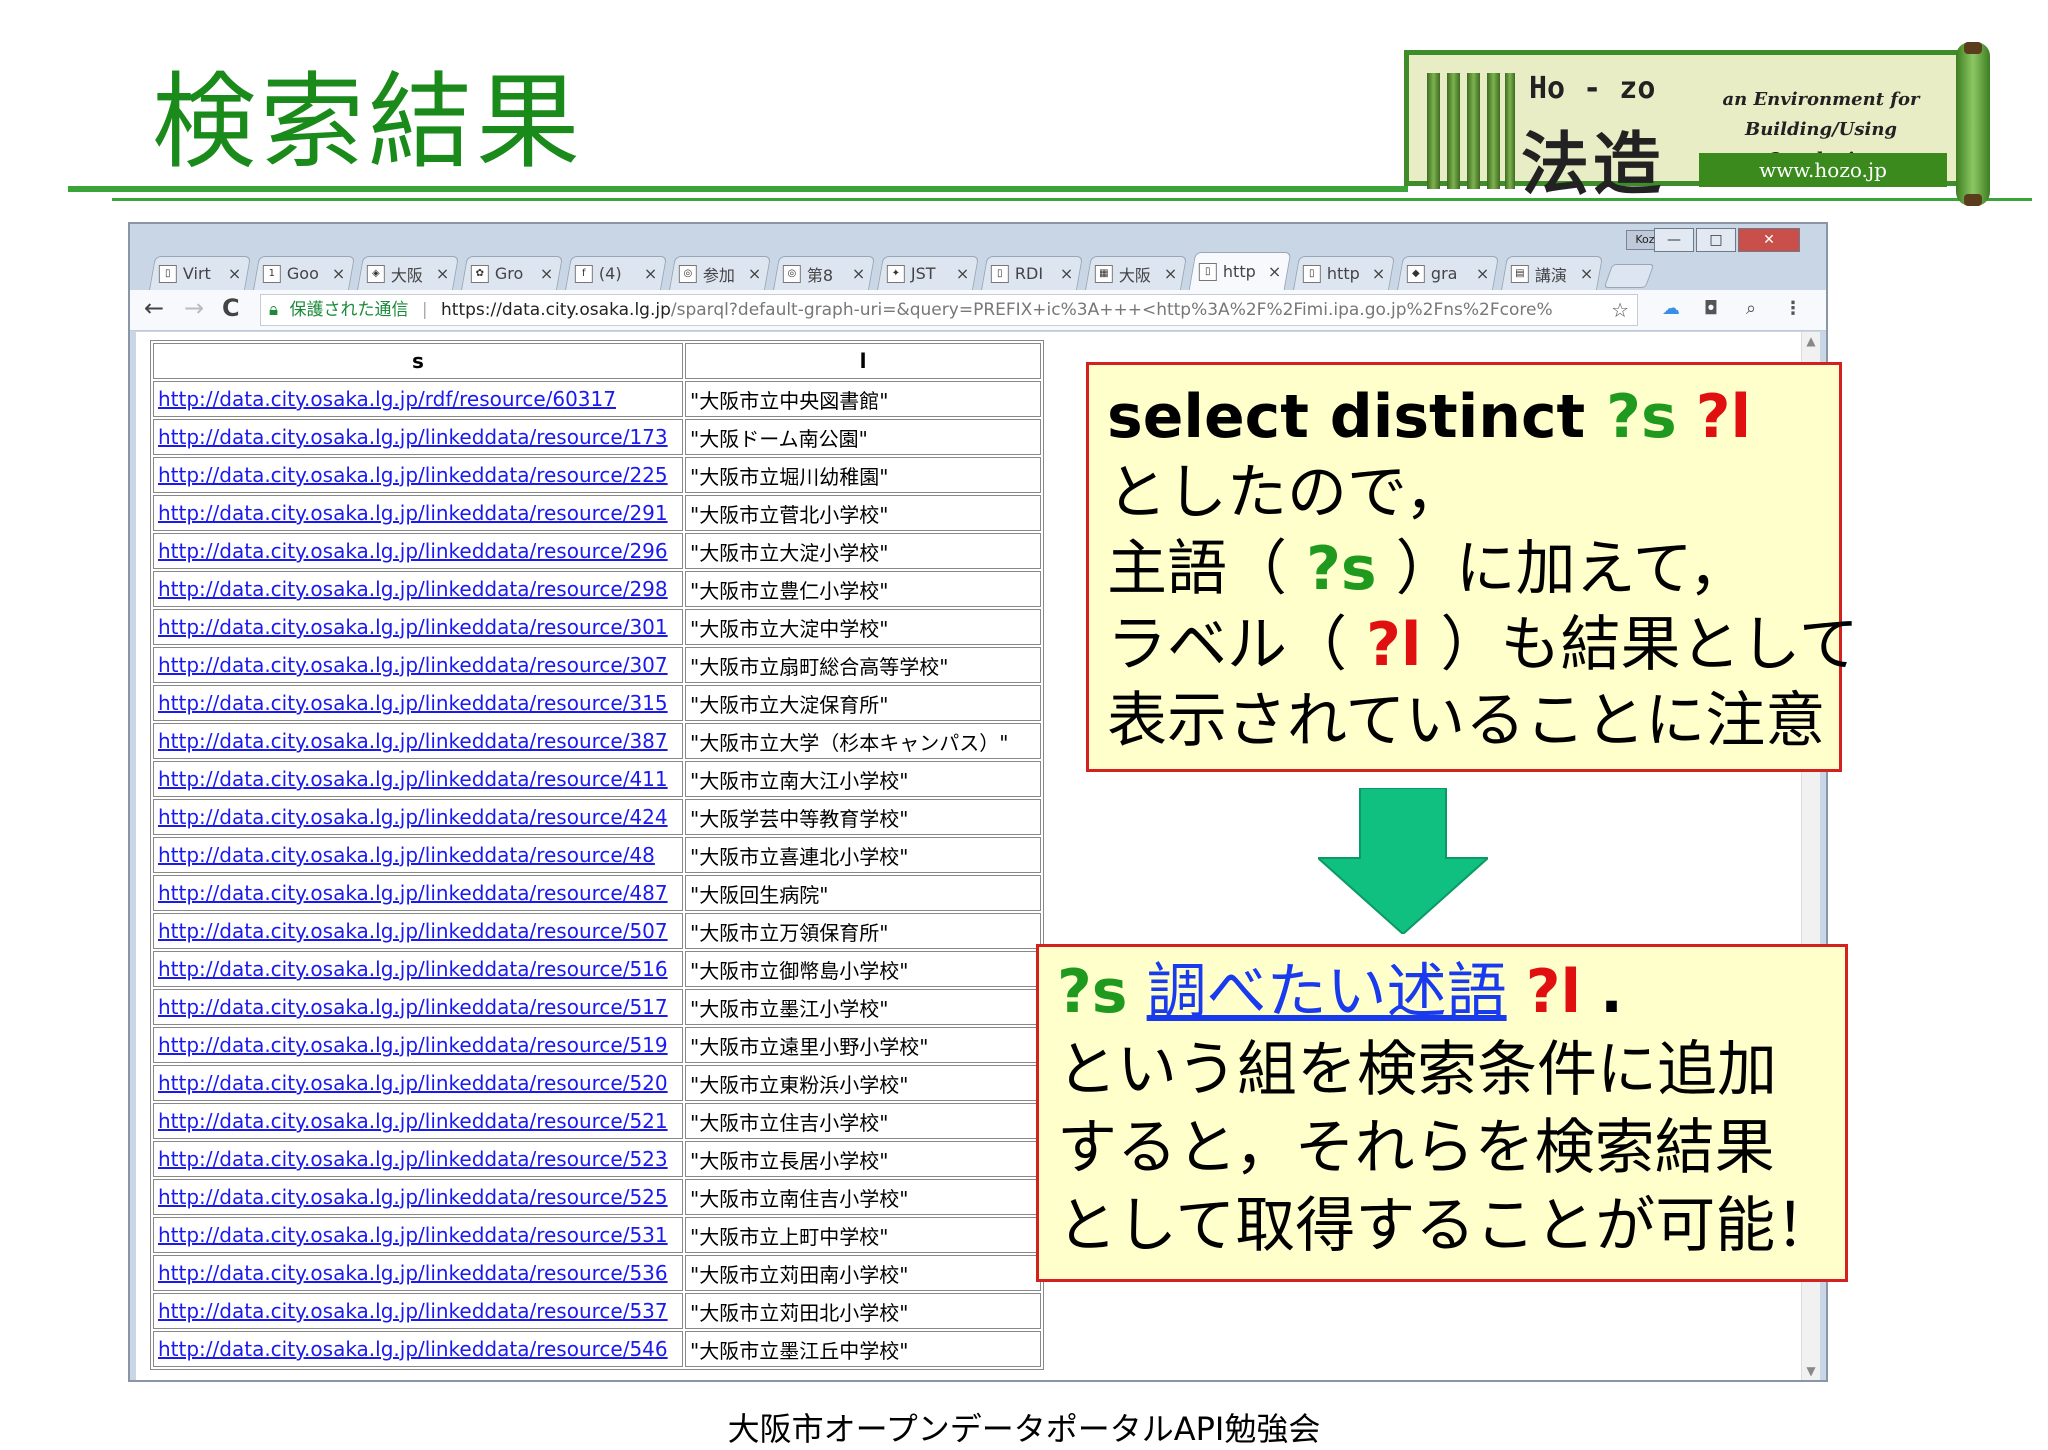 This screenshot has height=1450, width=2048. What do you see at coordinates (154, 308) in the screenshot?
I see `back-button: ←` at bounding box center [154, 308].